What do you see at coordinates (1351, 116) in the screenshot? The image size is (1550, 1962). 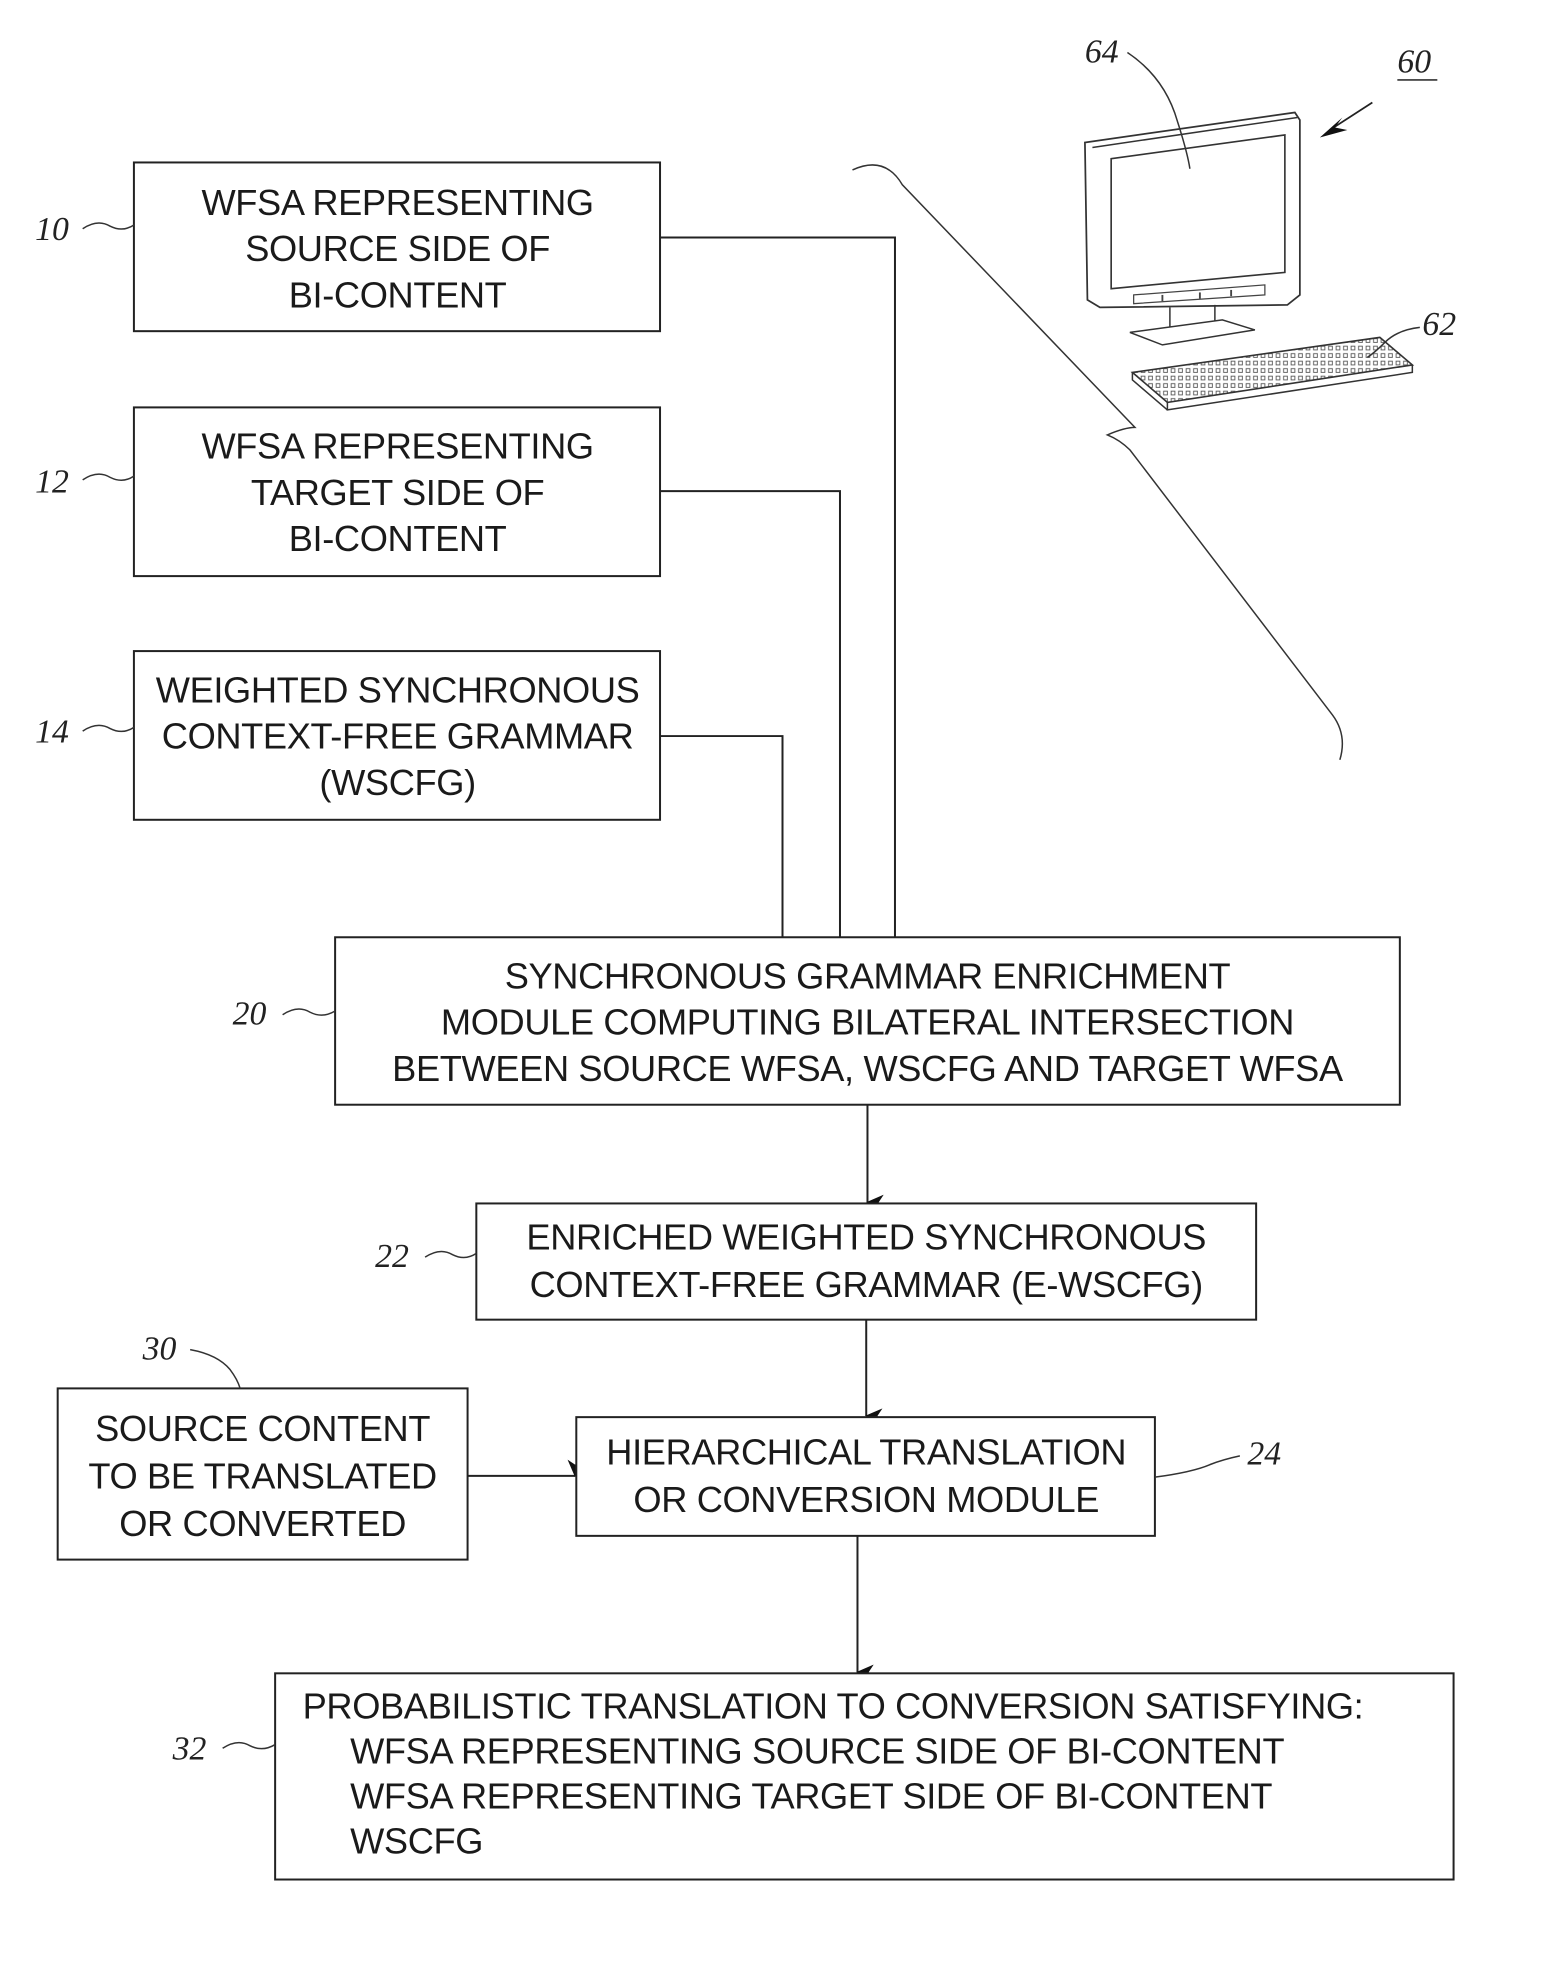 I see `ref-60-arrow-shaft` at bounding box center [1351, 116].